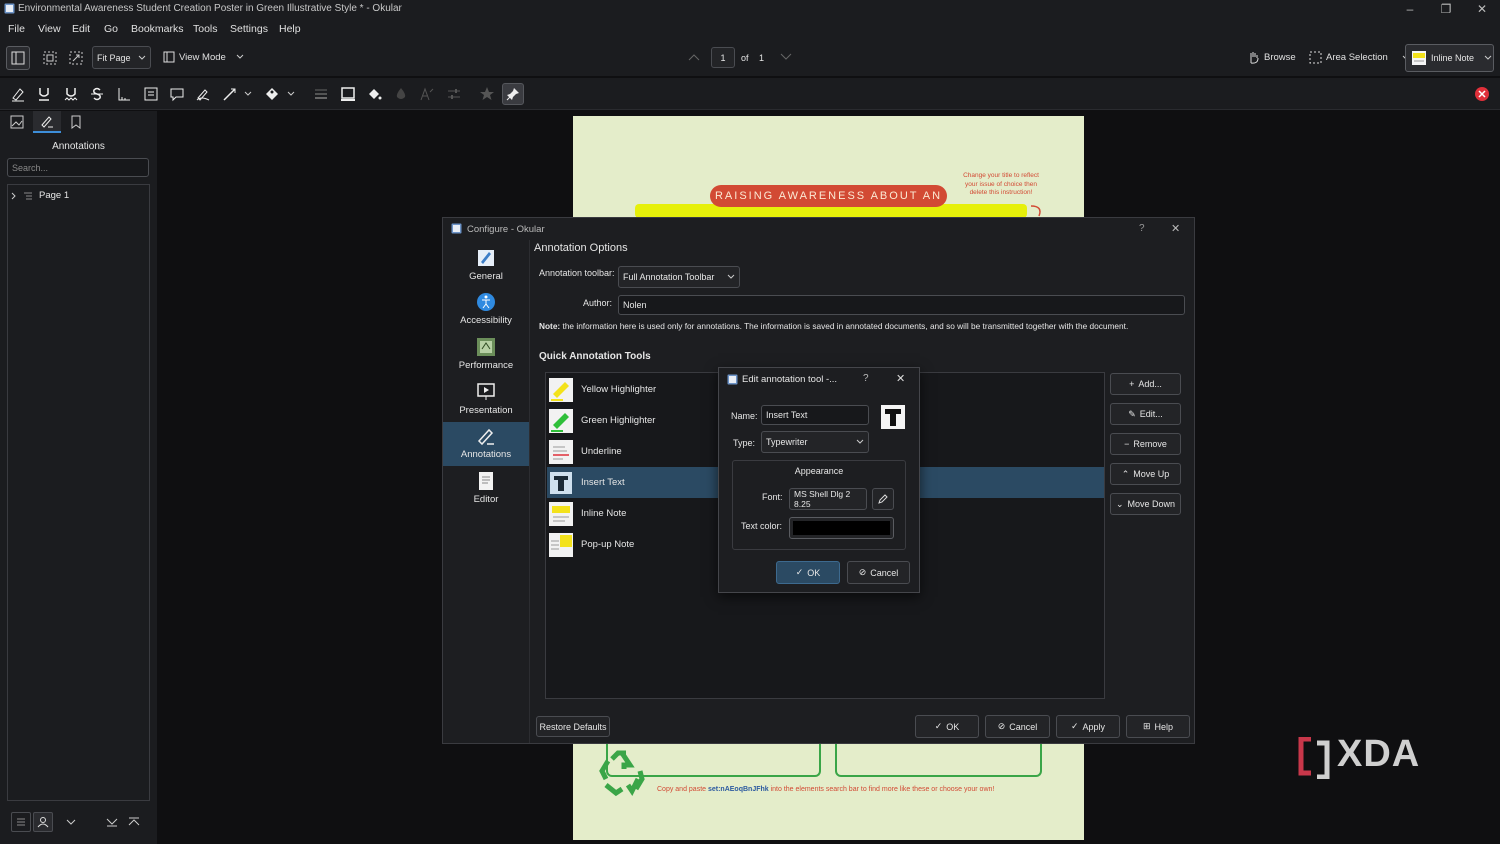  I want to click on tree-item-page-1: Page 1, so click(40, 195).